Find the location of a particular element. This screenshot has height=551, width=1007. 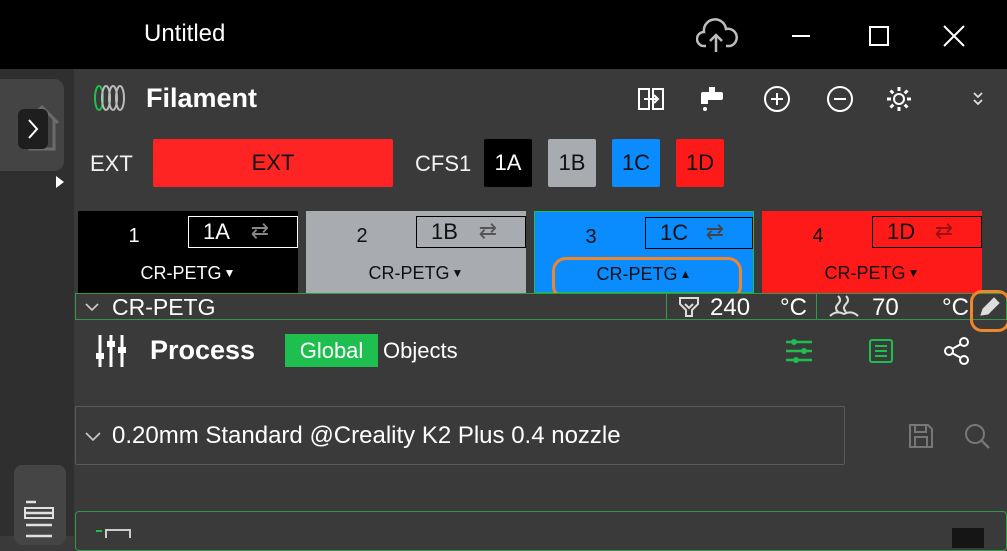

process-settings-list-icon is located at coordinates (799, 351).